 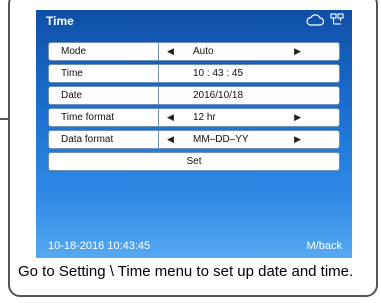 I want to click on set-button: Set, so click(x=194, y=161).